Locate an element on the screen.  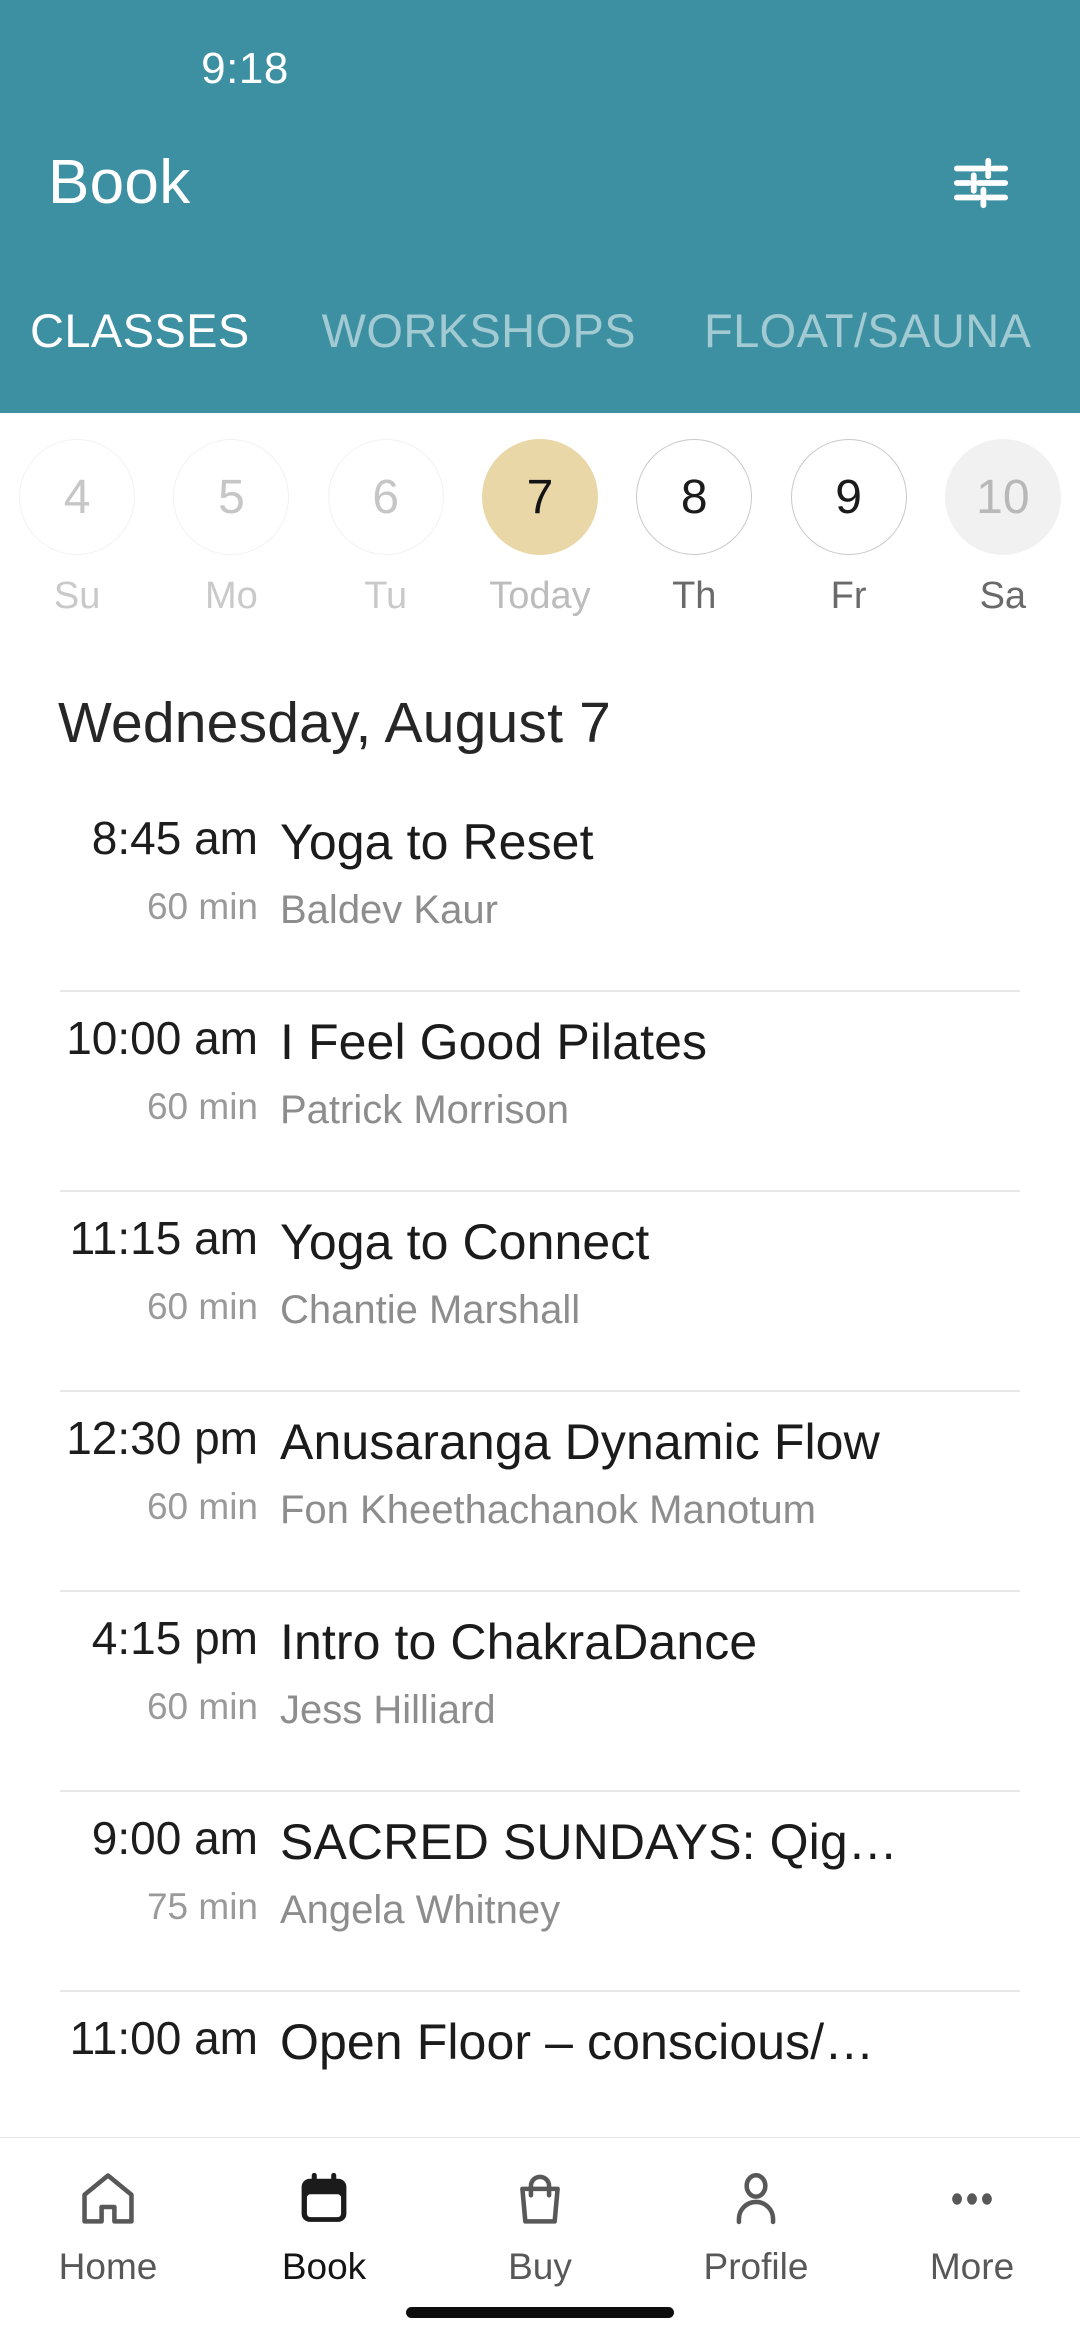
filter-button is located at coordinates (981, 183).